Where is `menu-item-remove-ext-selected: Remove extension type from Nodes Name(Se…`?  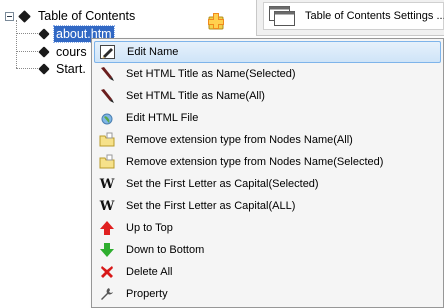
menu-item-remove-ext-selected: Remove extension type from Nodes Name(Se… is located at coordinates (267, 162).